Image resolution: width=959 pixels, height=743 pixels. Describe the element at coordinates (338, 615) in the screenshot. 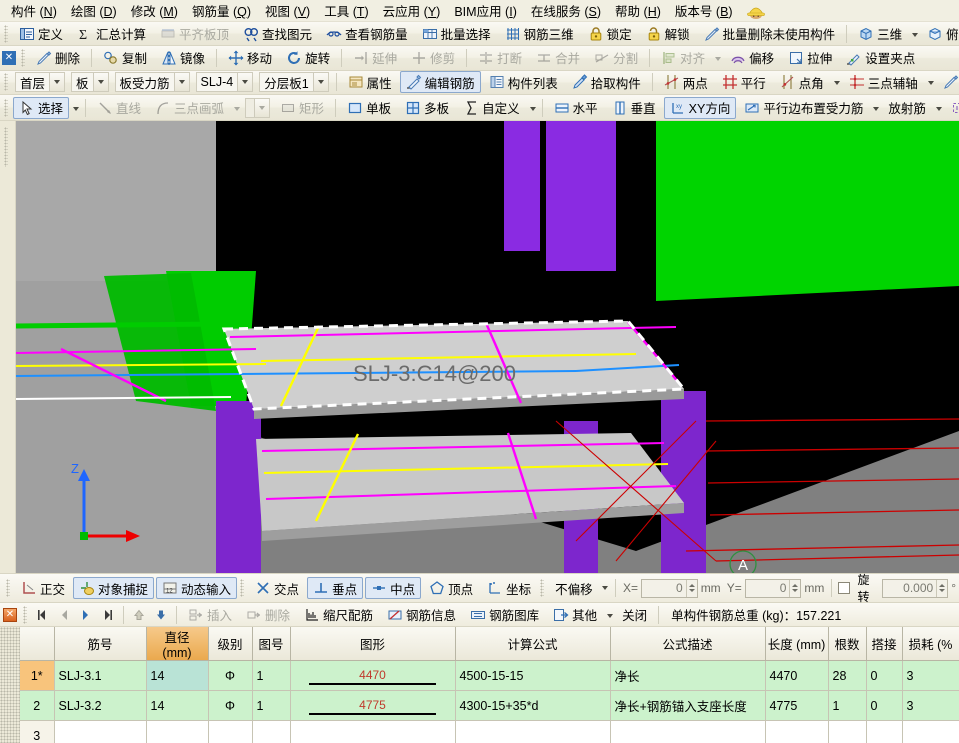

I see `scale-rebar-button: 缩尺配筋` at that location.